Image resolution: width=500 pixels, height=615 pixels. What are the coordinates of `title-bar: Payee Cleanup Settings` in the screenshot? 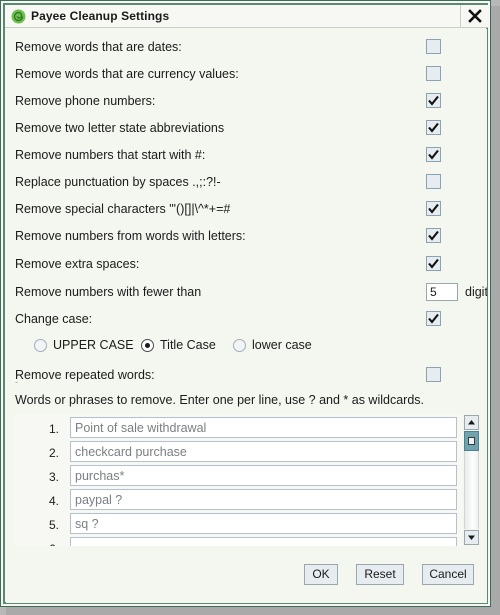 It's located at (246, 16).